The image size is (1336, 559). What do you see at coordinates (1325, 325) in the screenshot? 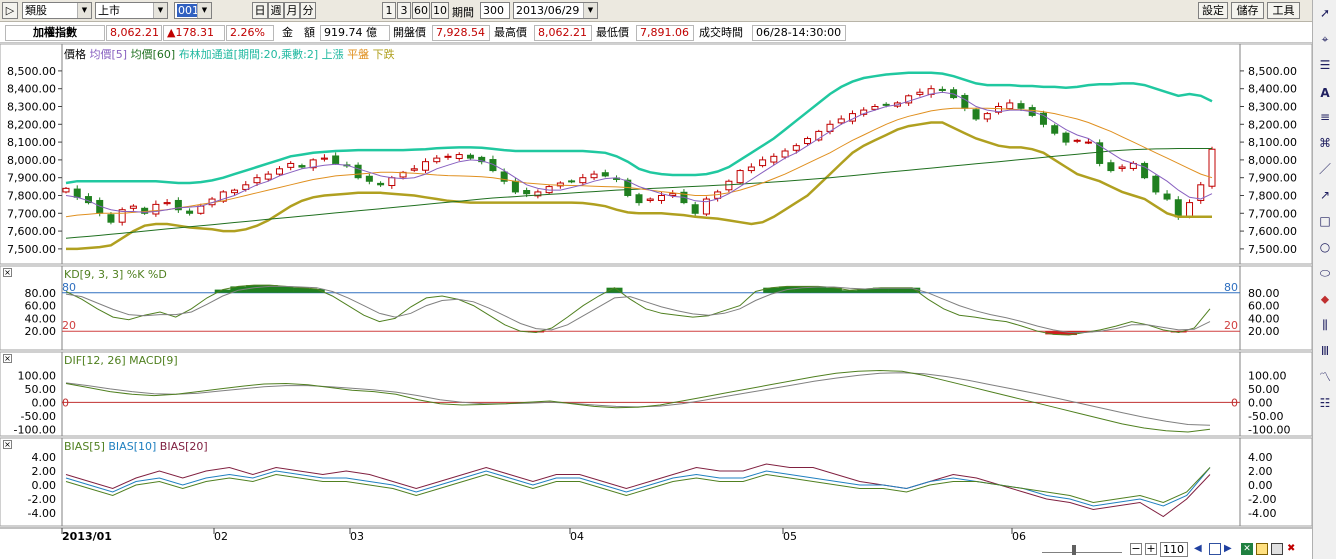
I see `bars-icon: ⫼` at bounding box center [1325, 325].